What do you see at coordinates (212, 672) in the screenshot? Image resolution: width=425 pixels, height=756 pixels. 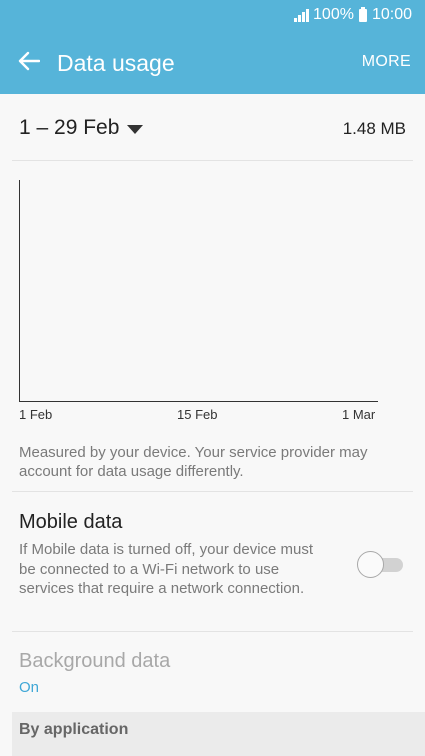 I see `background-data-row: Background data On` at bounding box center [212, 672].